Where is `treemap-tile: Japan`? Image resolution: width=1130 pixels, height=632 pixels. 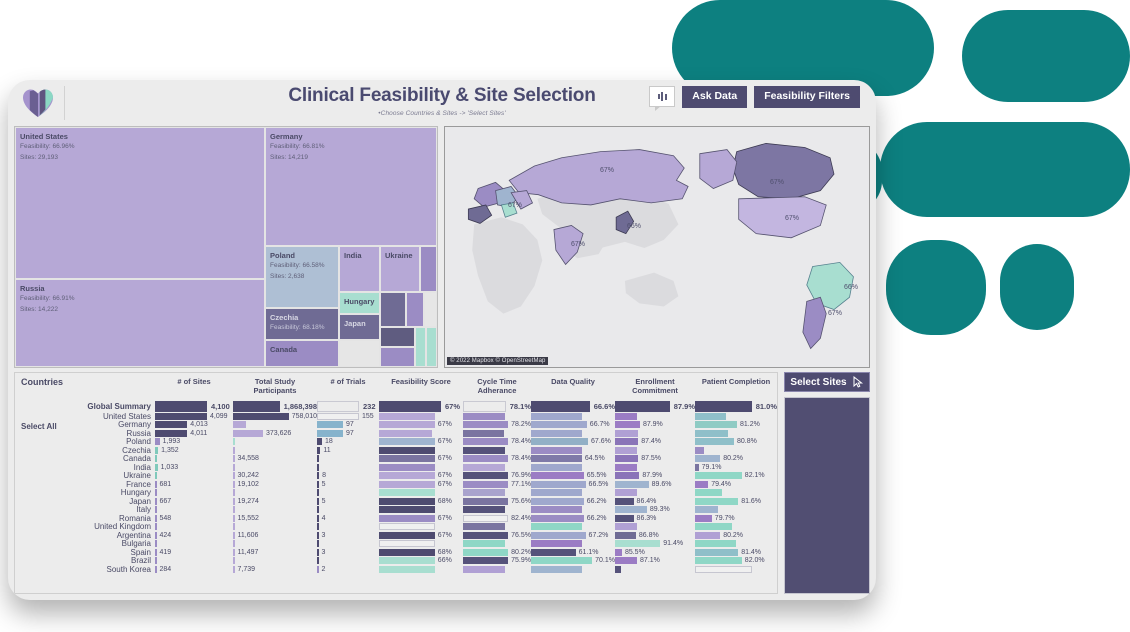 treemap-tile: Japan is located at coordinates (359, 327).